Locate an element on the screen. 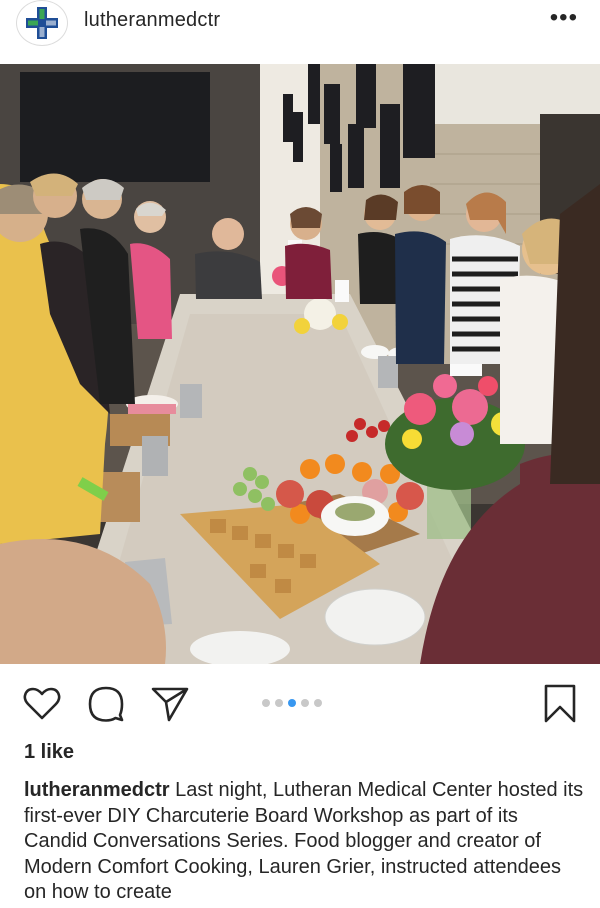 The image size is (600, 908). profile-avatar is located at coordinates (42, 23).